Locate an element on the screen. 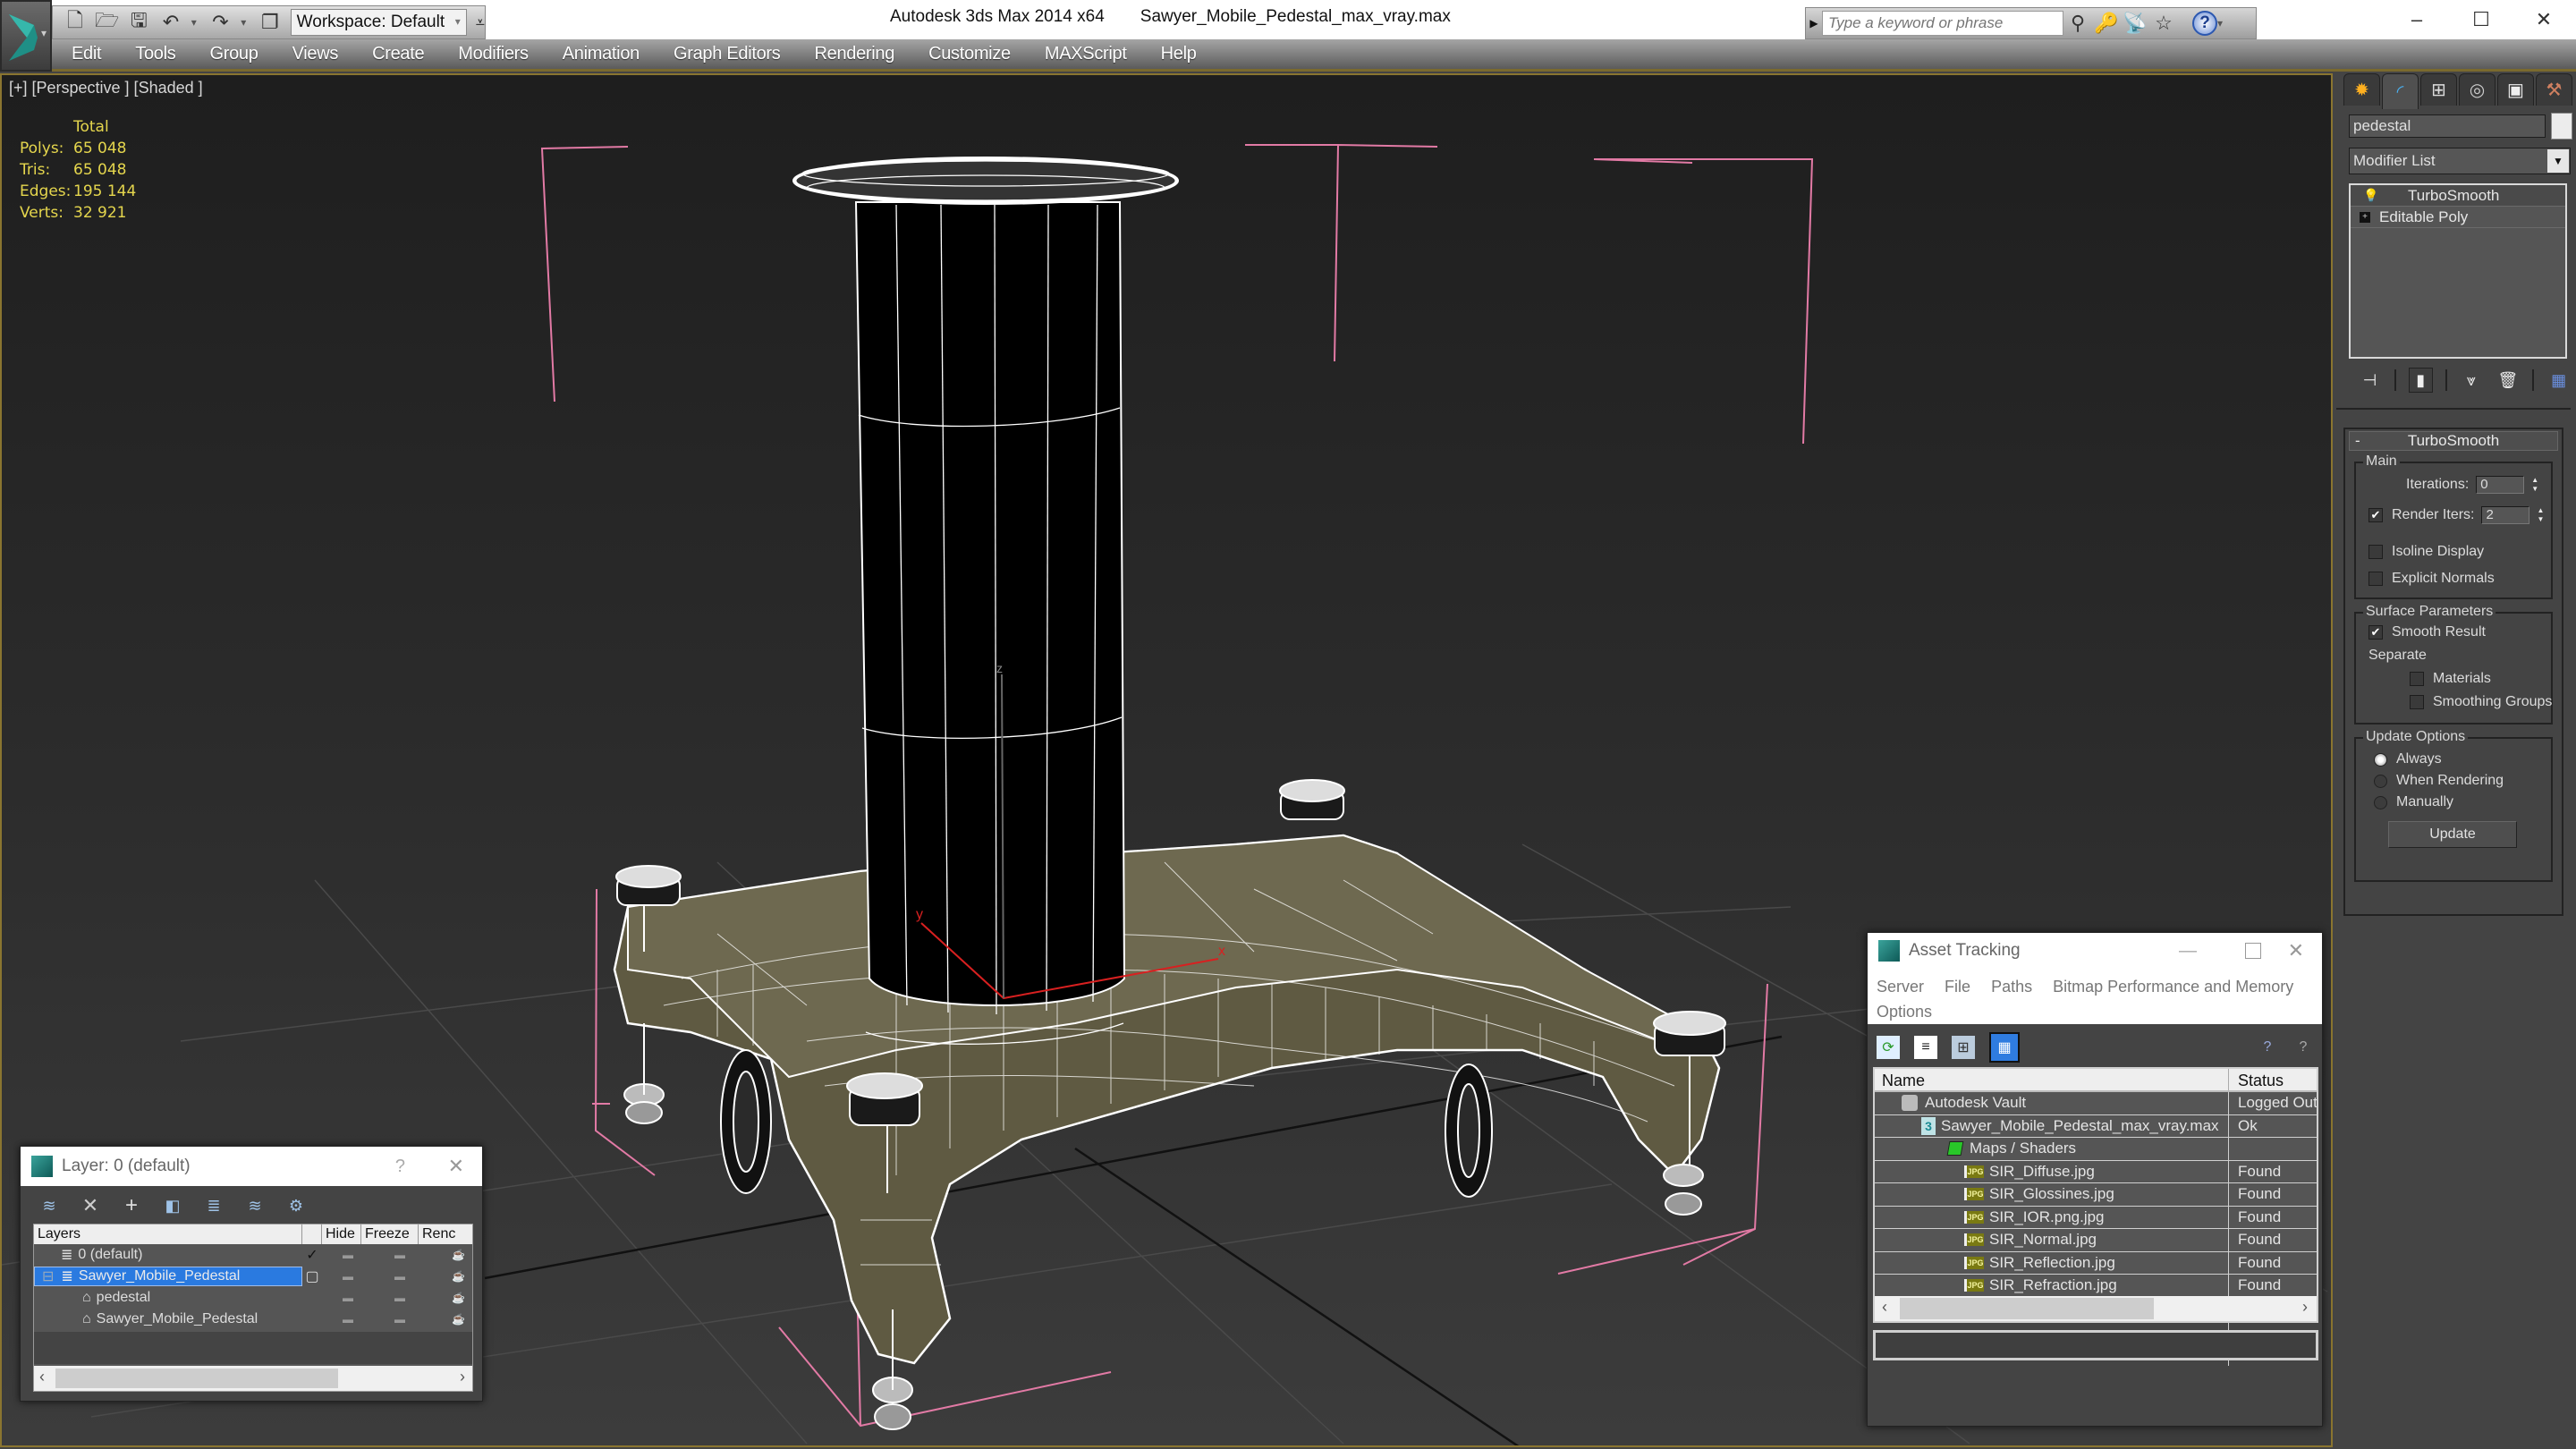 This screenshot has height=1449, width=2576. col-active is located at coordinates (312, 1234).